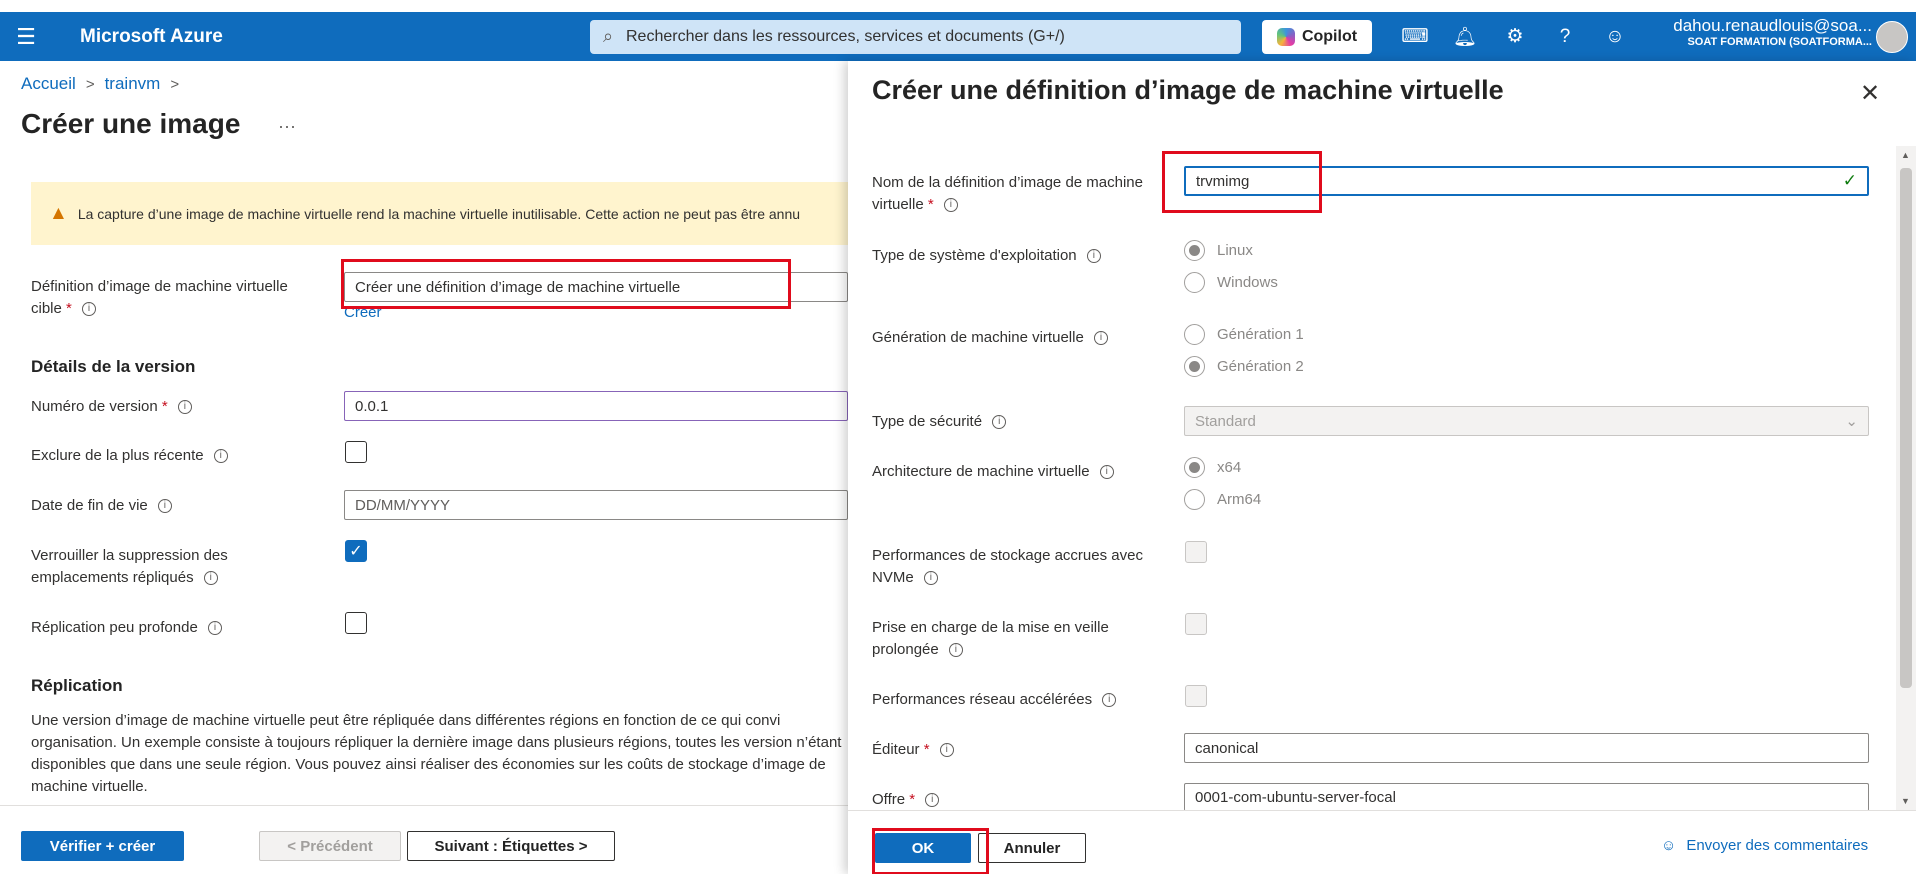 This screenshot has height=874, width=1916. Describe the element at coordinates (1007, 555) in the screenshot. I see `nvme-label-line1: Performances de stockage accrues avec` at that location.